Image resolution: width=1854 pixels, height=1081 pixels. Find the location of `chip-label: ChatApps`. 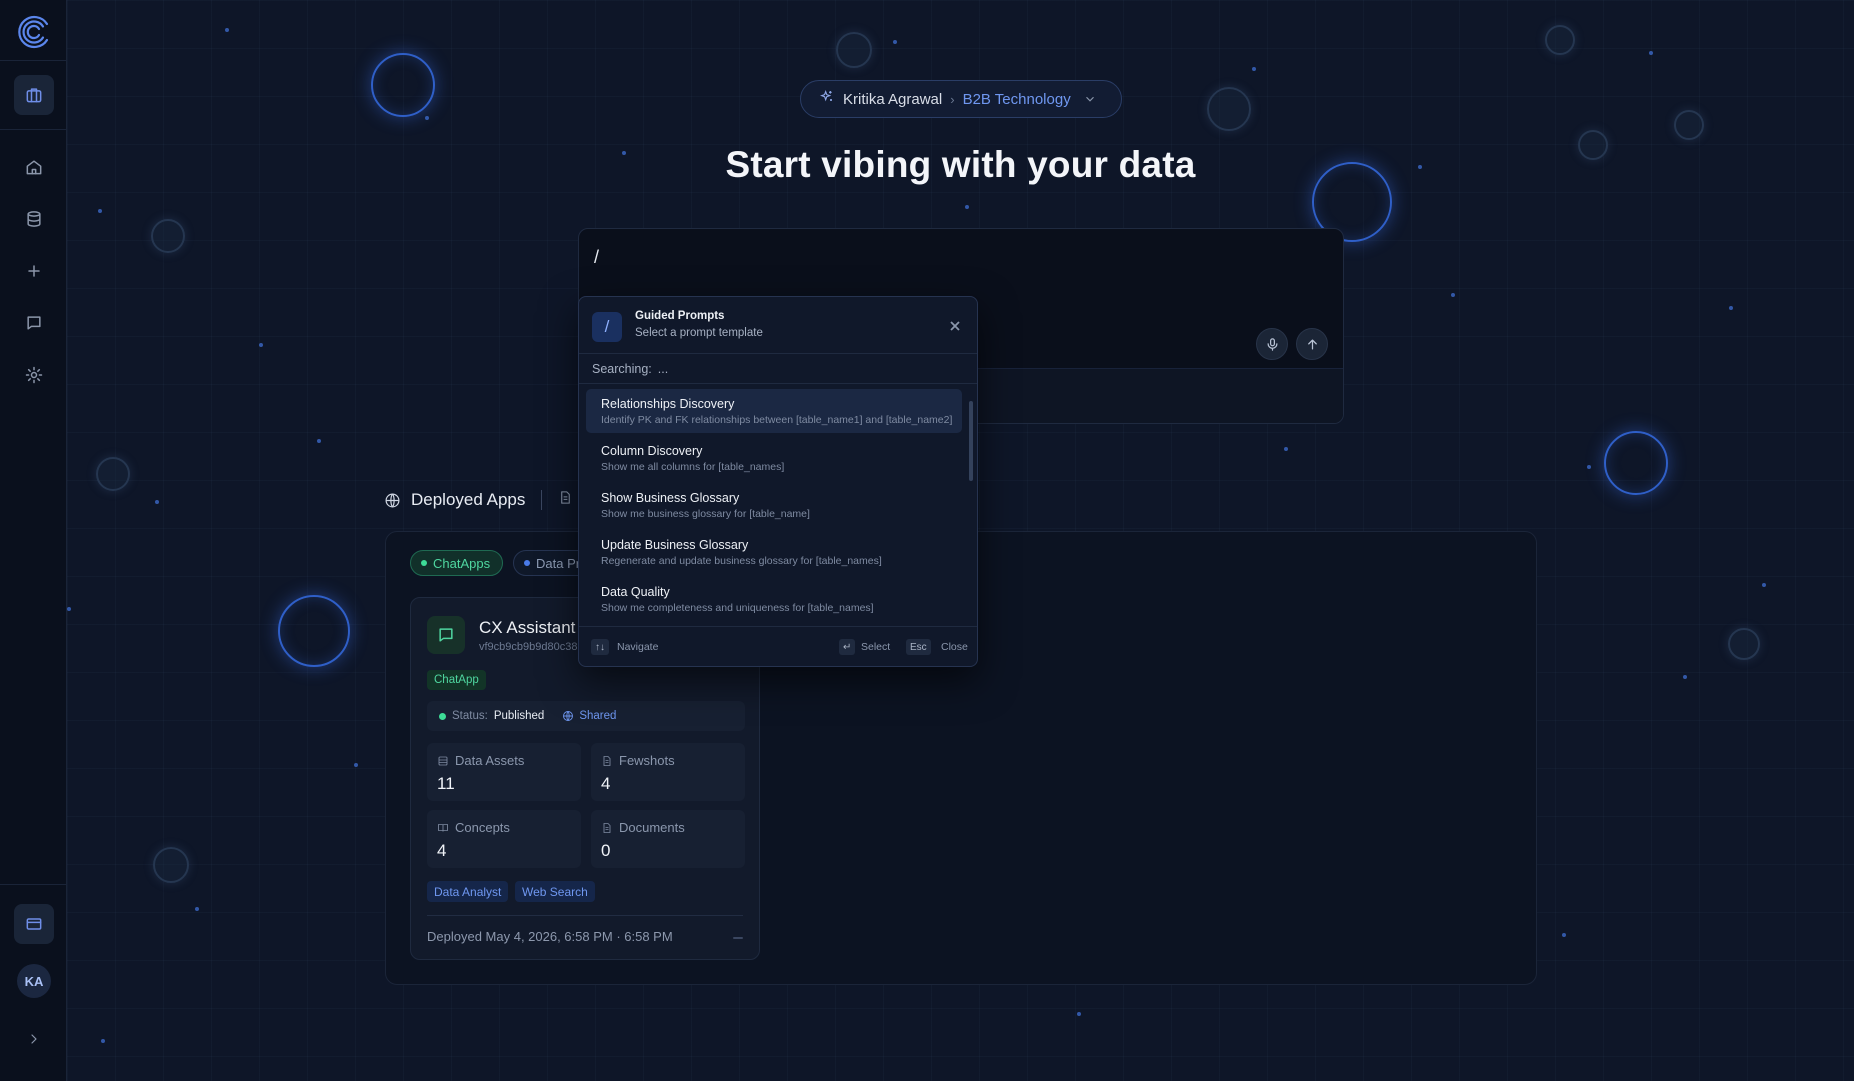

chip-label: ChatApps is located at coordinates (462, 563).